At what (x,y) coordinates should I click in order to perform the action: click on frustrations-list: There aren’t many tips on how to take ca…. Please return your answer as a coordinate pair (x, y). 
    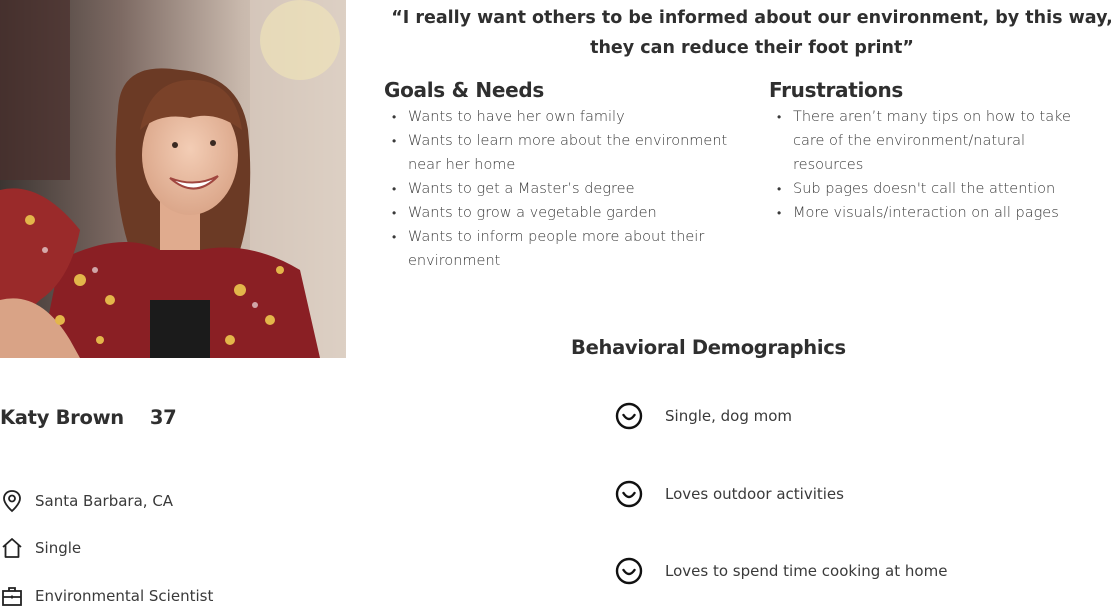
    Looking at the image, I should click on (929, 165).